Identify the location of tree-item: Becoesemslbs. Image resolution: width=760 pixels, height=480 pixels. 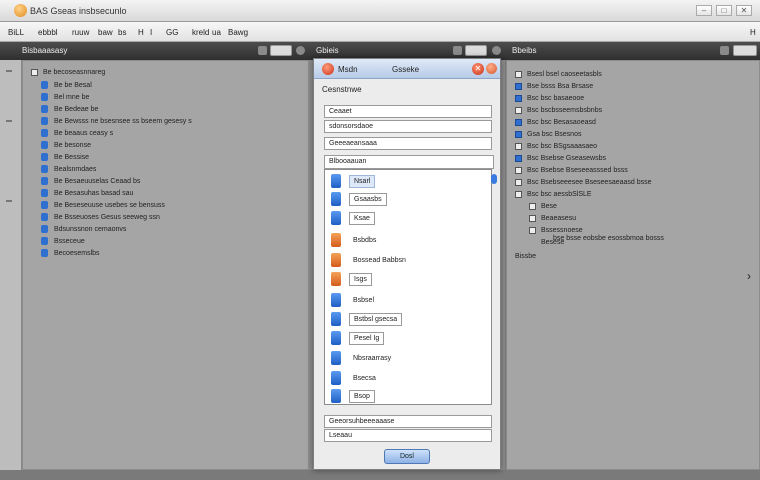
(70, 253).